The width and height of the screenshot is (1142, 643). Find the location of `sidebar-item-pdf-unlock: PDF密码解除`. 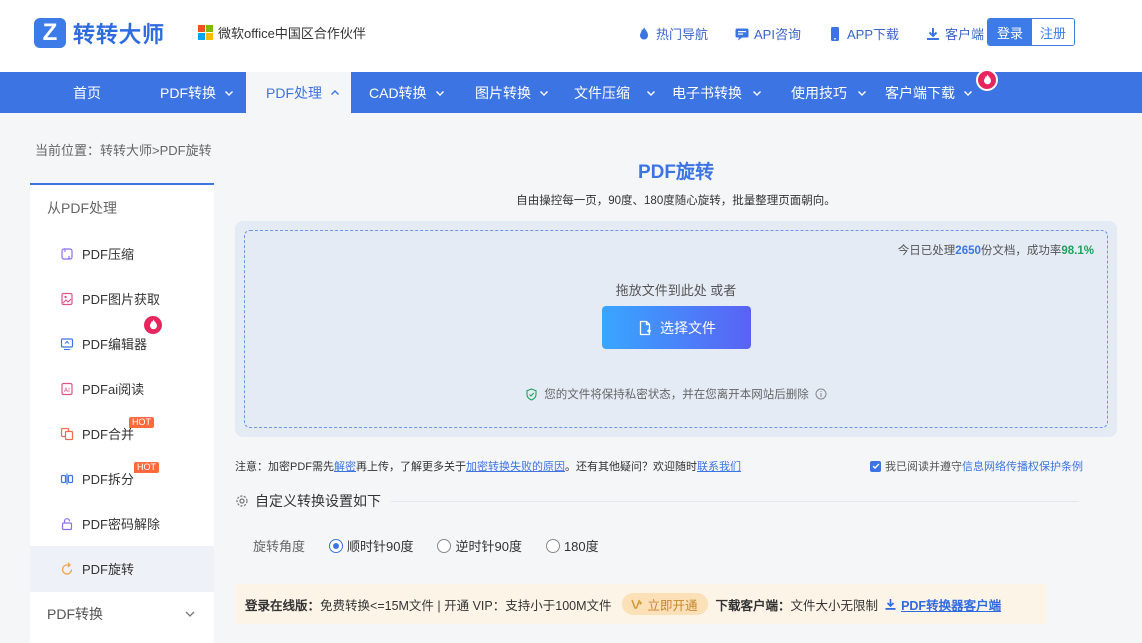

sidebar-item-pdf-unlock: PDF密码解除 is located at coordinates (122, 523).